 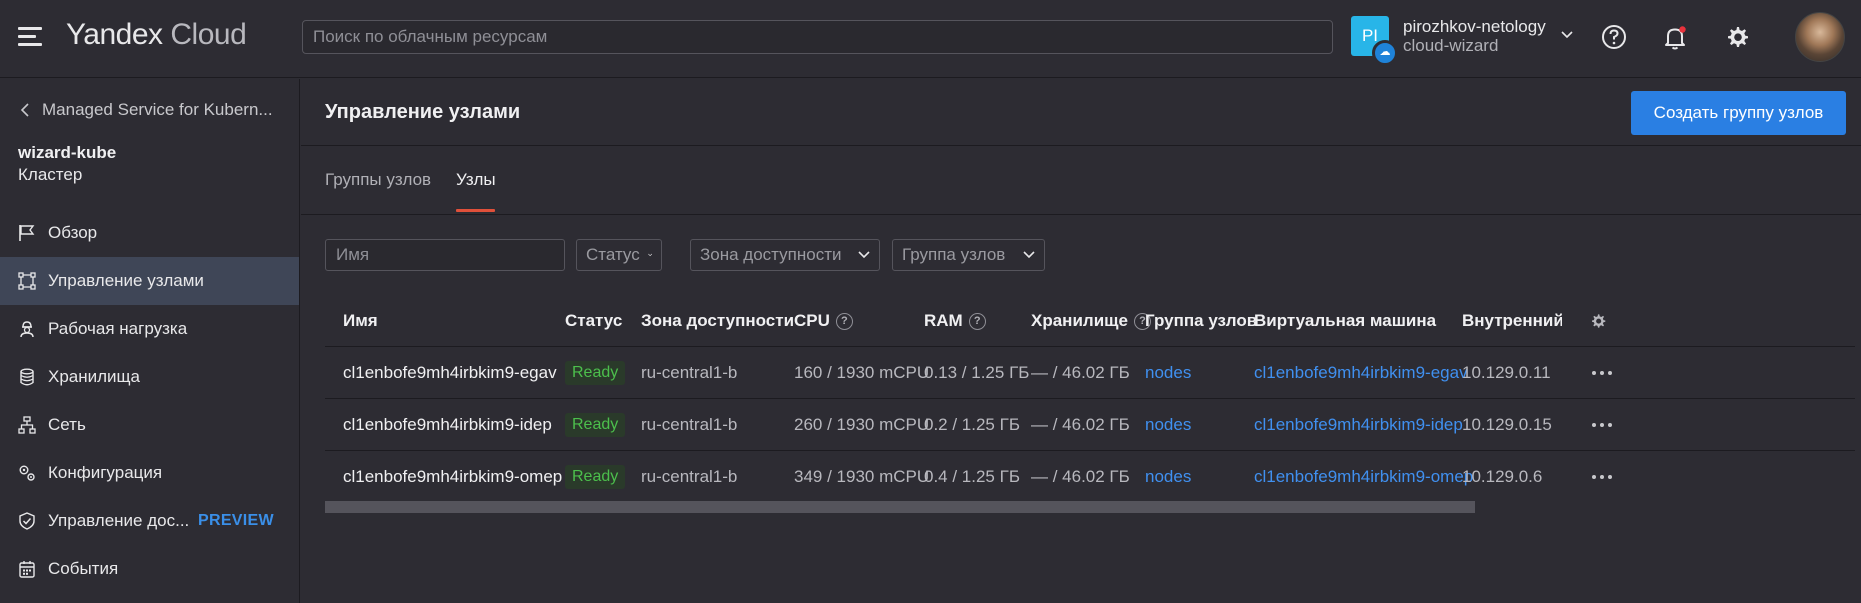 What do you see at coordinates (1502, 476) in the screenshot?
I see `internal-ip-cell: 10.129.0.6` at bounding box center [1502, 476].